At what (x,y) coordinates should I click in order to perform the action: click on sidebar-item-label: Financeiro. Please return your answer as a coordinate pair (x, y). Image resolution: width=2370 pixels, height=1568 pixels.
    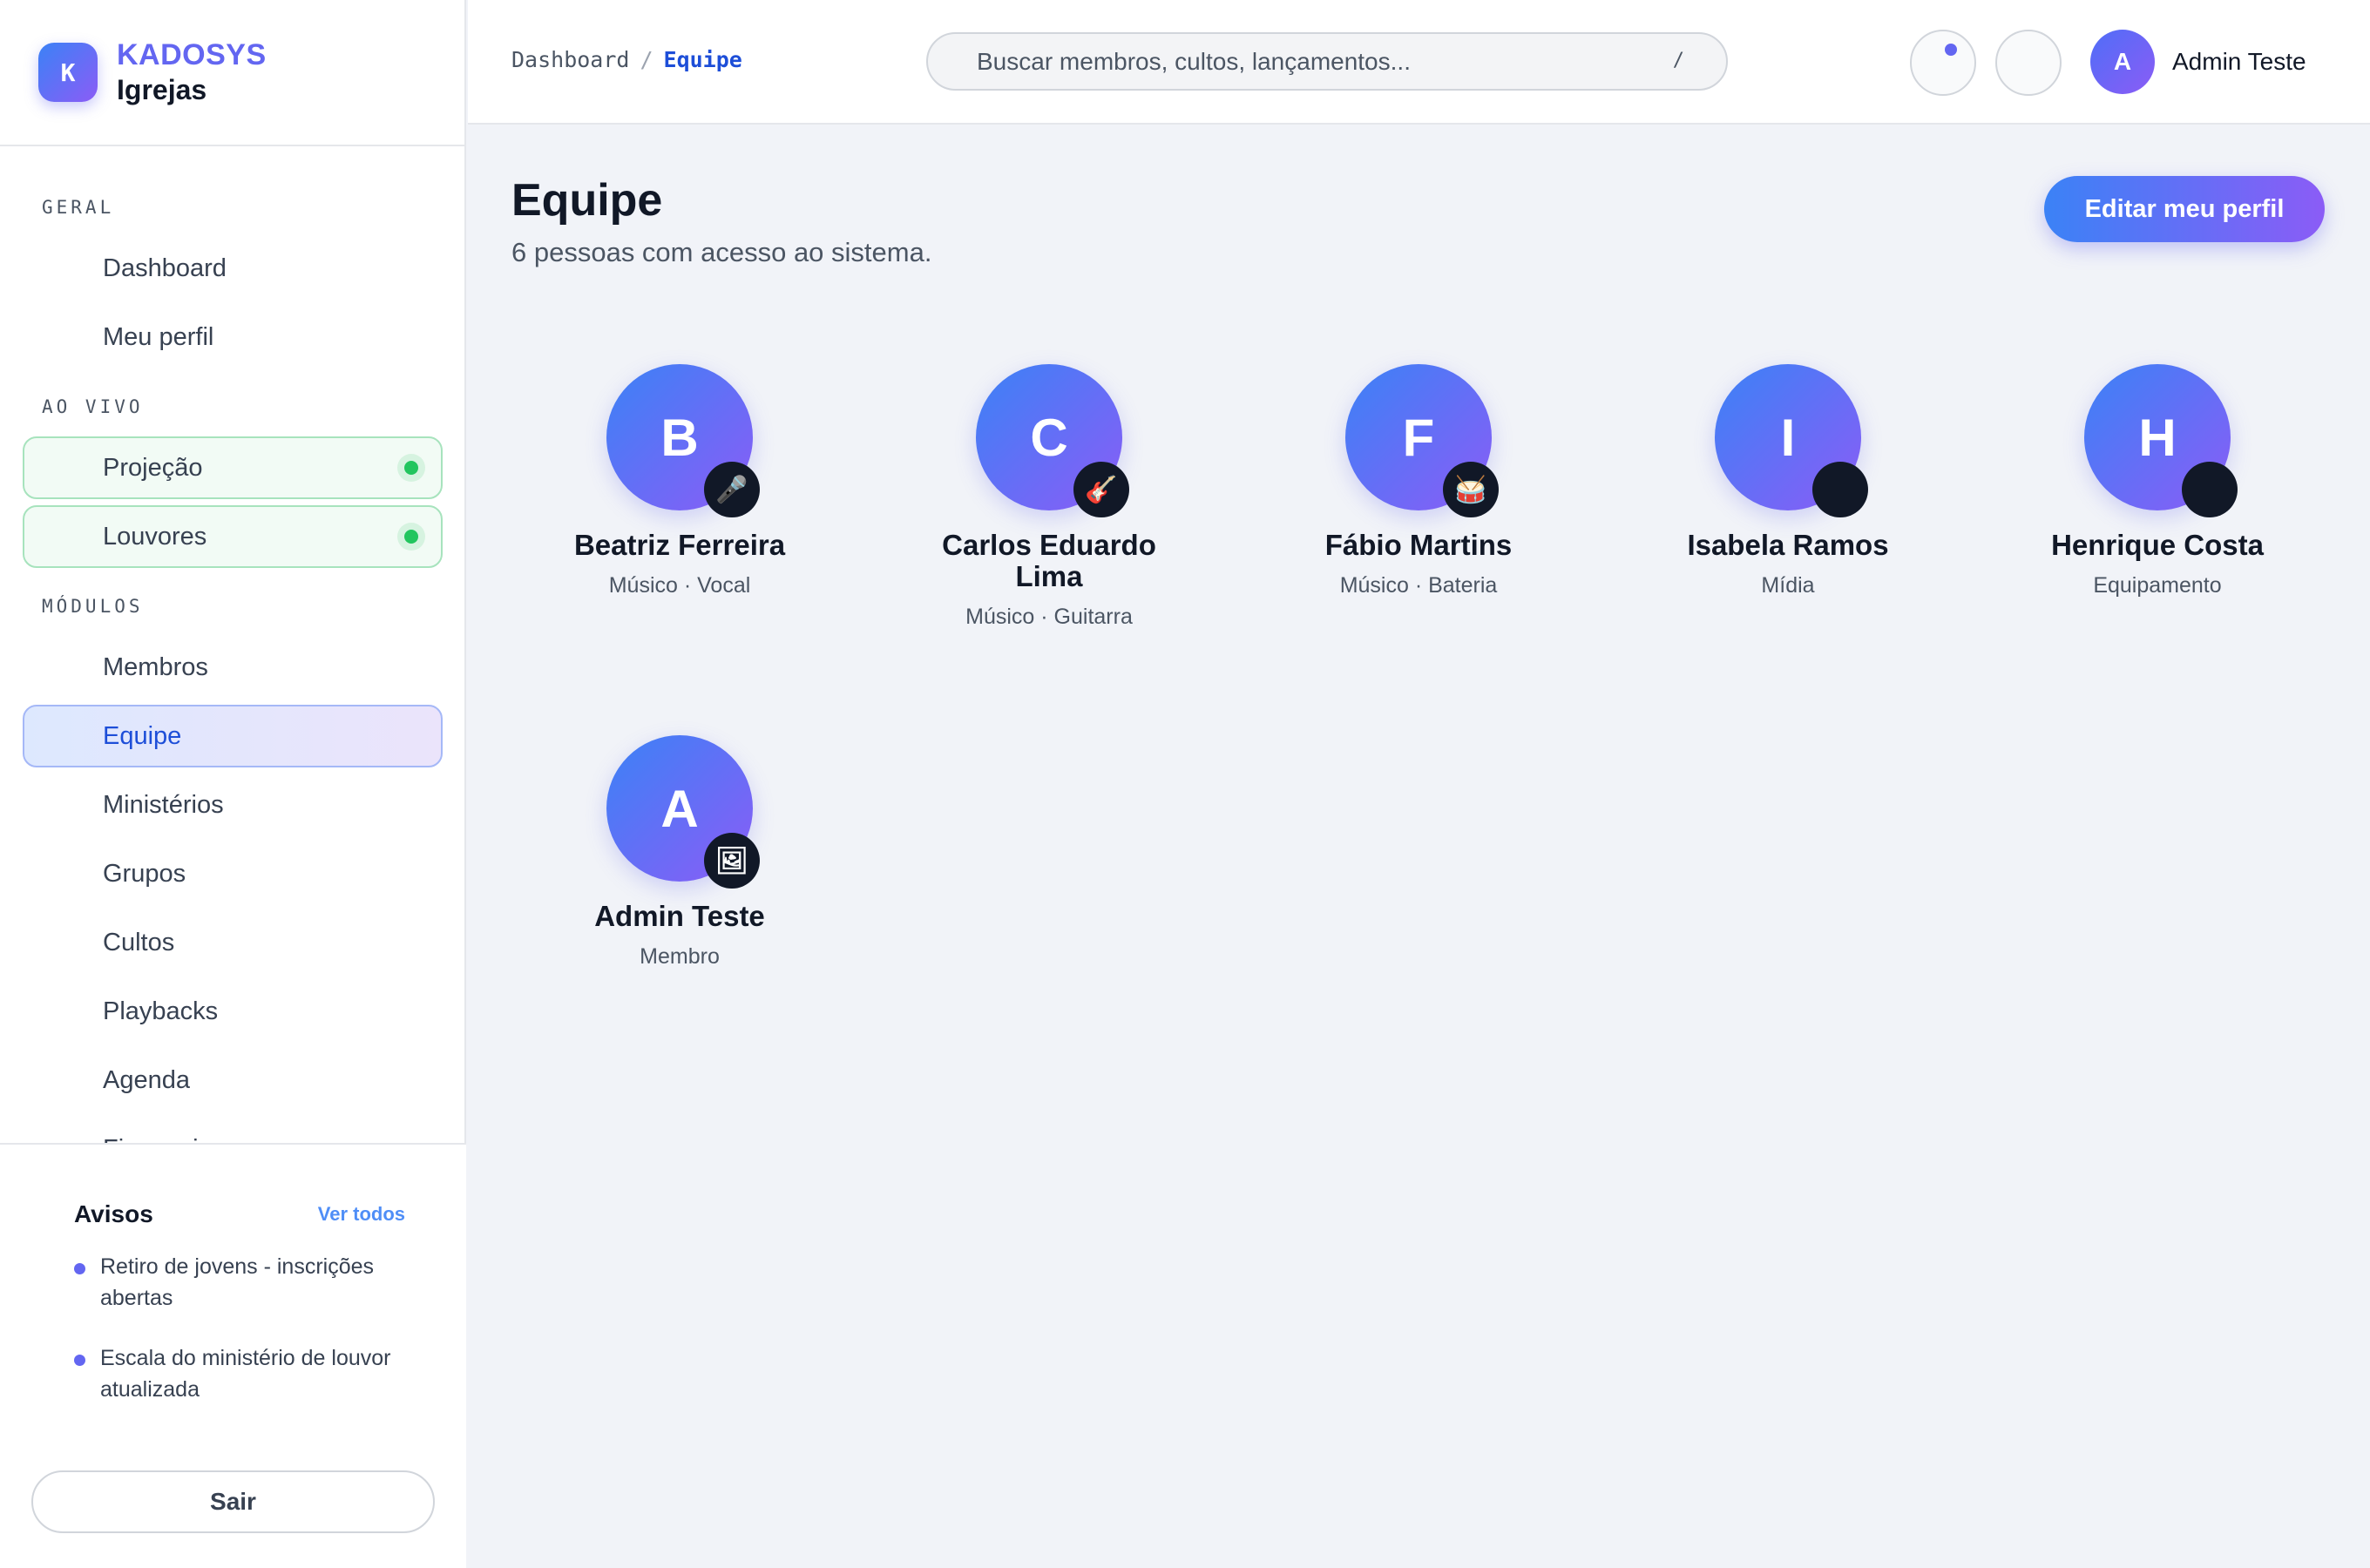
    Looking at the image, I should click on (161, 1139).